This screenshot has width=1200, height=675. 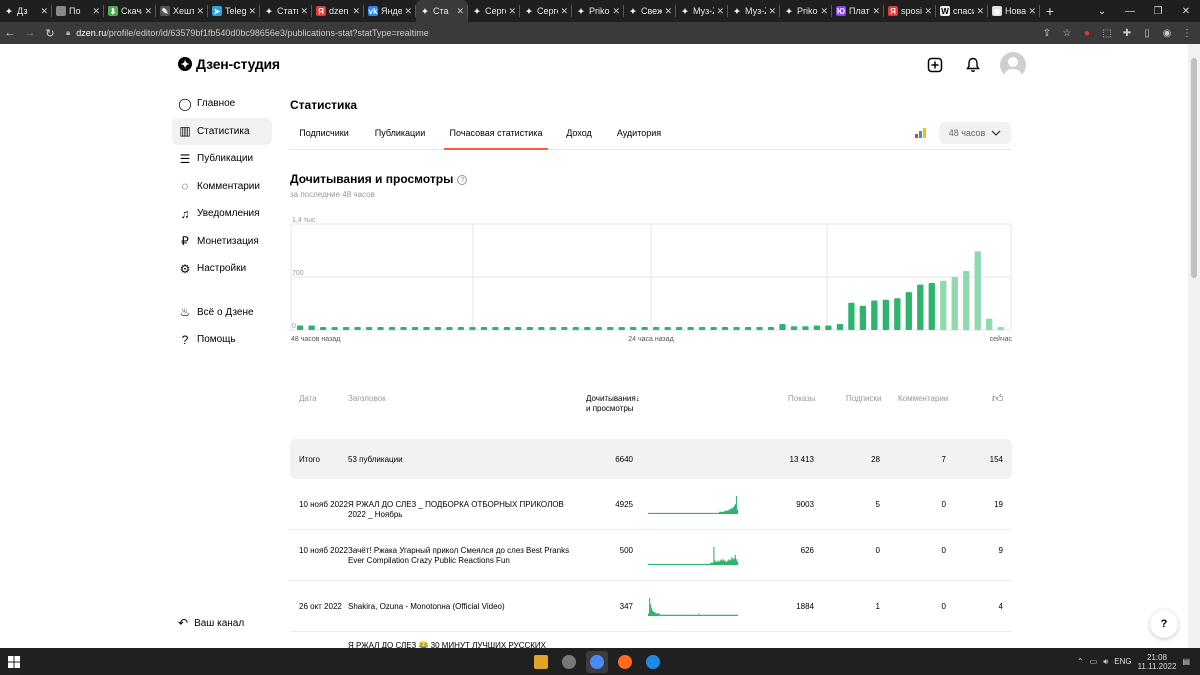 What do you see at coordinates (639, 136) in the screenshot?
I see `tab-audience: Аудитория` at bounding box center [639, 136].